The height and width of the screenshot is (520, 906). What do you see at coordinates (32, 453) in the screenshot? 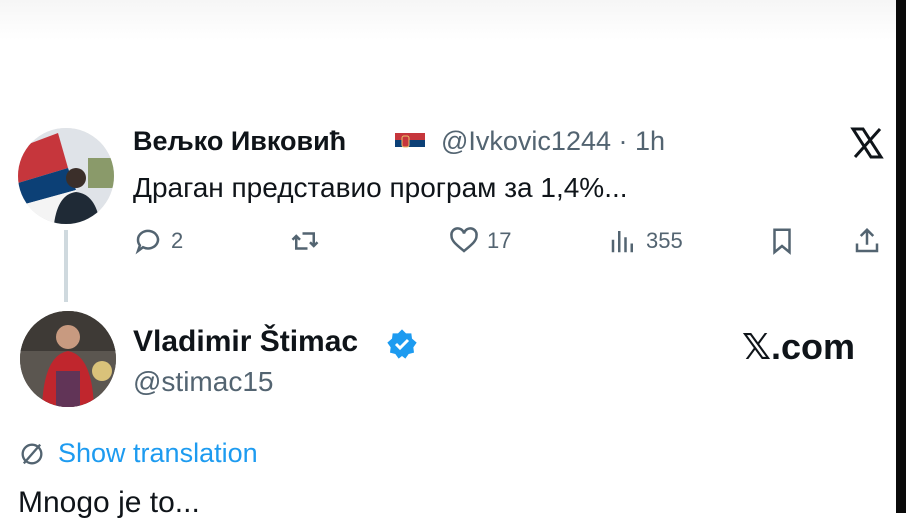
I see `globe-icon` at bounding box center [32, 453].